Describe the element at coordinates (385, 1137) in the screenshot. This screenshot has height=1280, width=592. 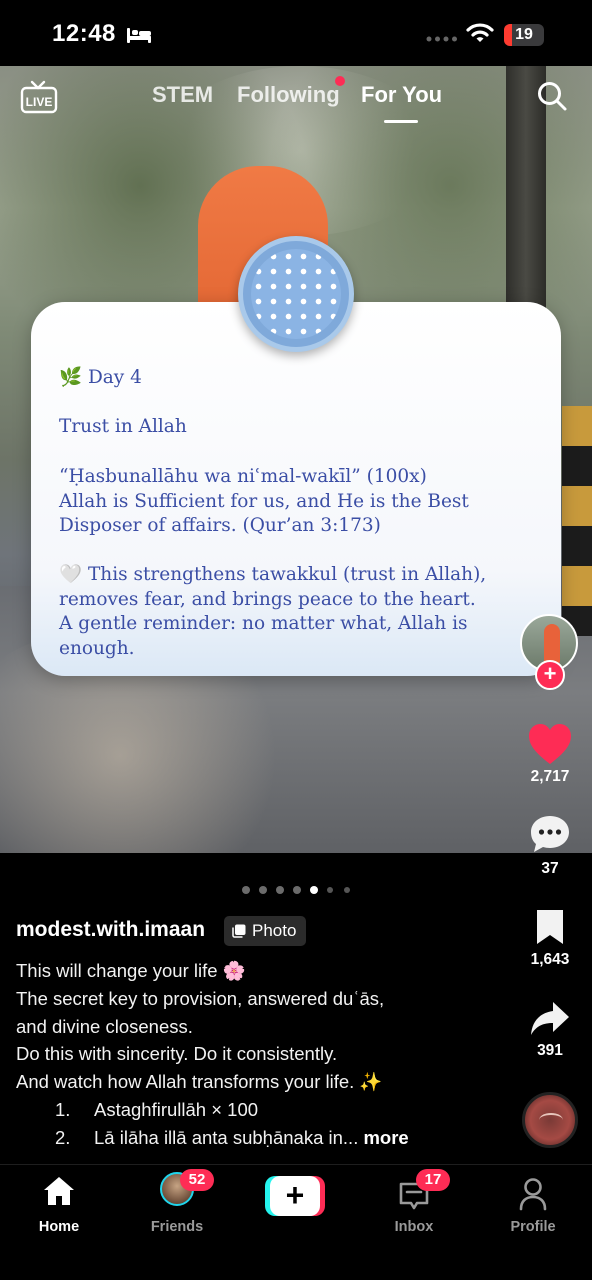
I see `caption-more-link: more` at that location.